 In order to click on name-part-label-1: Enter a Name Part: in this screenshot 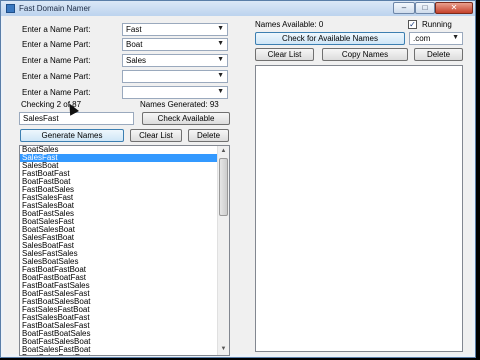, I will do `click(56, 29)`.